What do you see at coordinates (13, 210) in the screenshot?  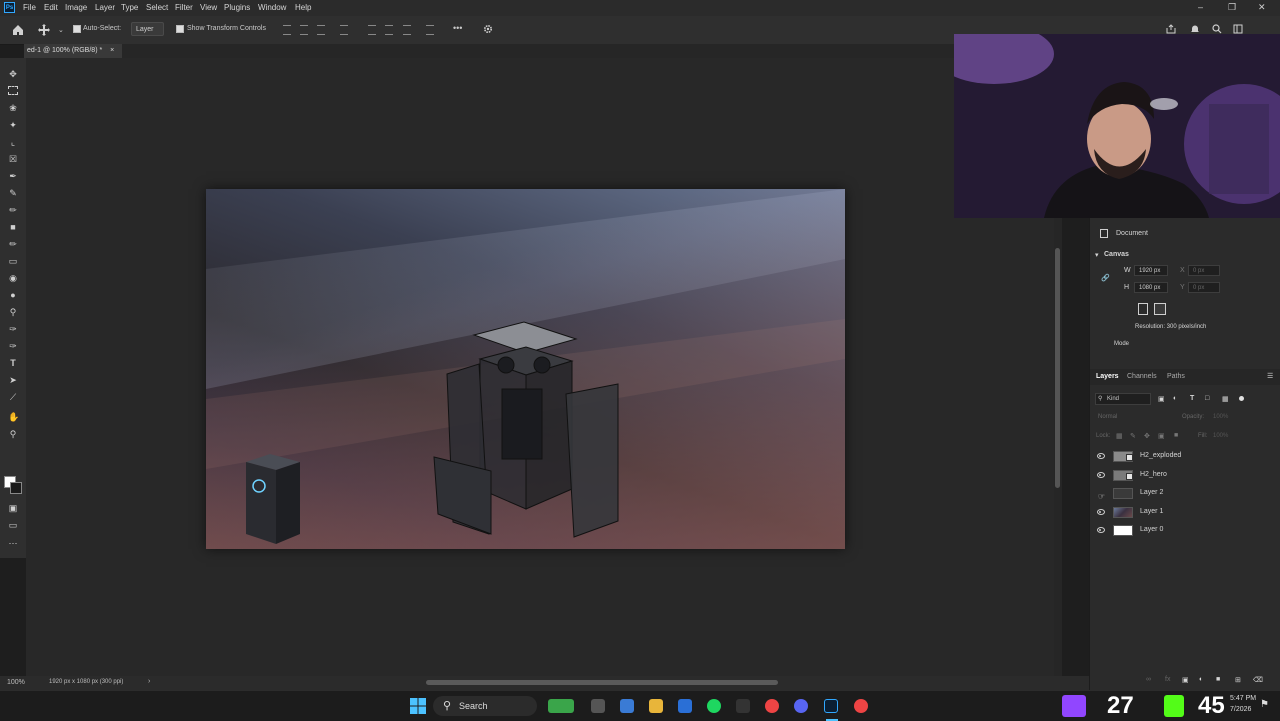 I see `brush-tool: ✏` at bounding box center [13, 210].